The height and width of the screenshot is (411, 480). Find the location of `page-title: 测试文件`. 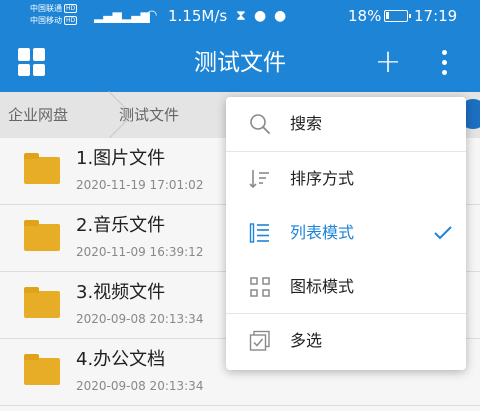

page-title: 测试文件 is located at coordinates (240, 63).